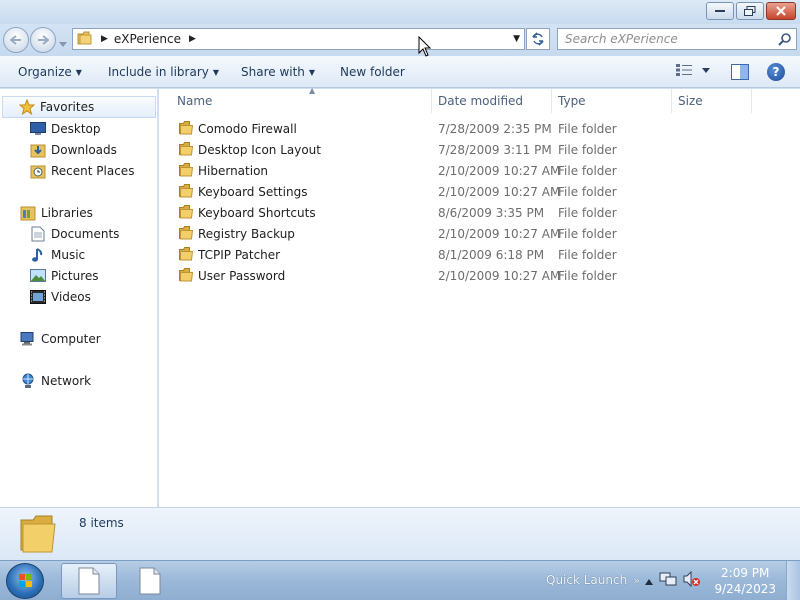  I want to click on minimize-icon, so click(720, 11).